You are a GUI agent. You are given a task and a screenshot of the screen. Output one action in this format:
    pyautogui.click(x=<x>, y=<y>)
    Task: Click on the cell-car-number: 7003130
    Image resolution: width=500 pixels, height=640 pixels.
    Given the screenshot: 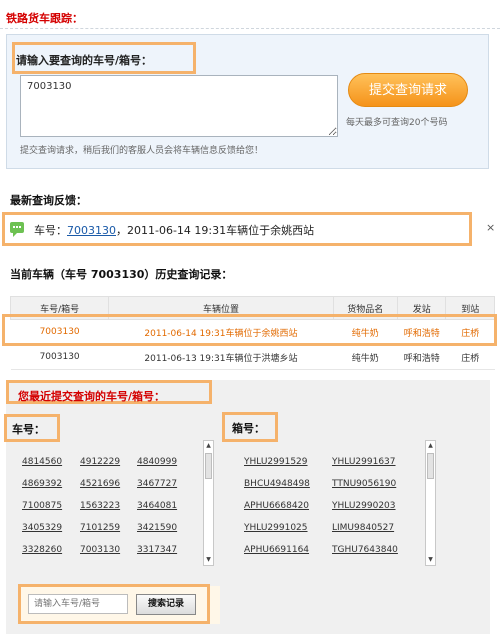 What is the action you would take?
    pyautogui.click(x=59, y=357)
    